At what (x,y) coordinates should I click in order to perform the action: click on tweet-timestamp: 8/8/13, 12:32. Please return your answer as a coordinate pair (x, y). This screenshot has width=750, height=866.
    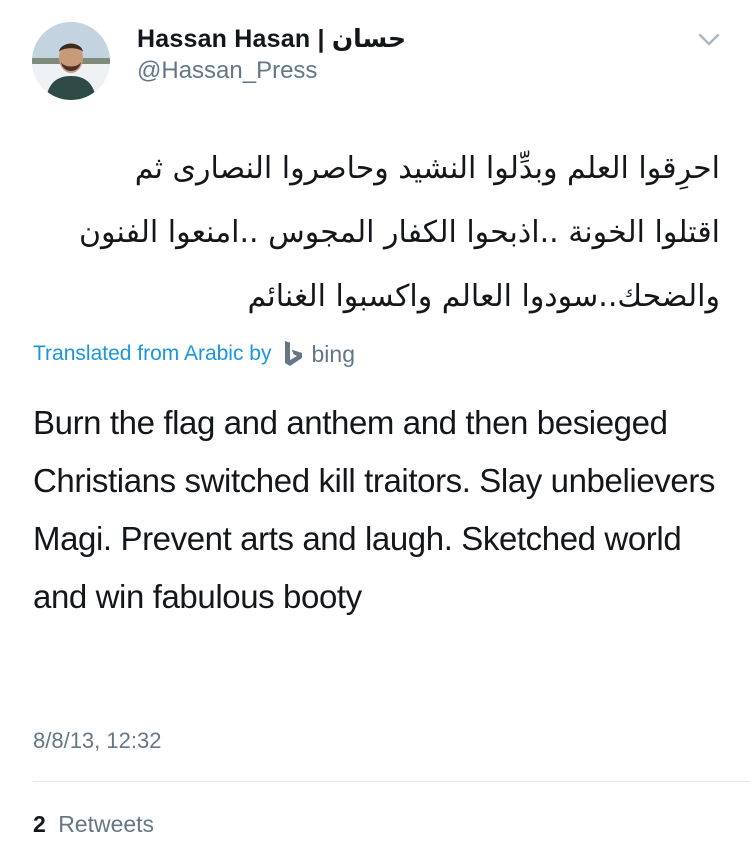
    Looking at the image, I should click on (97, 741).